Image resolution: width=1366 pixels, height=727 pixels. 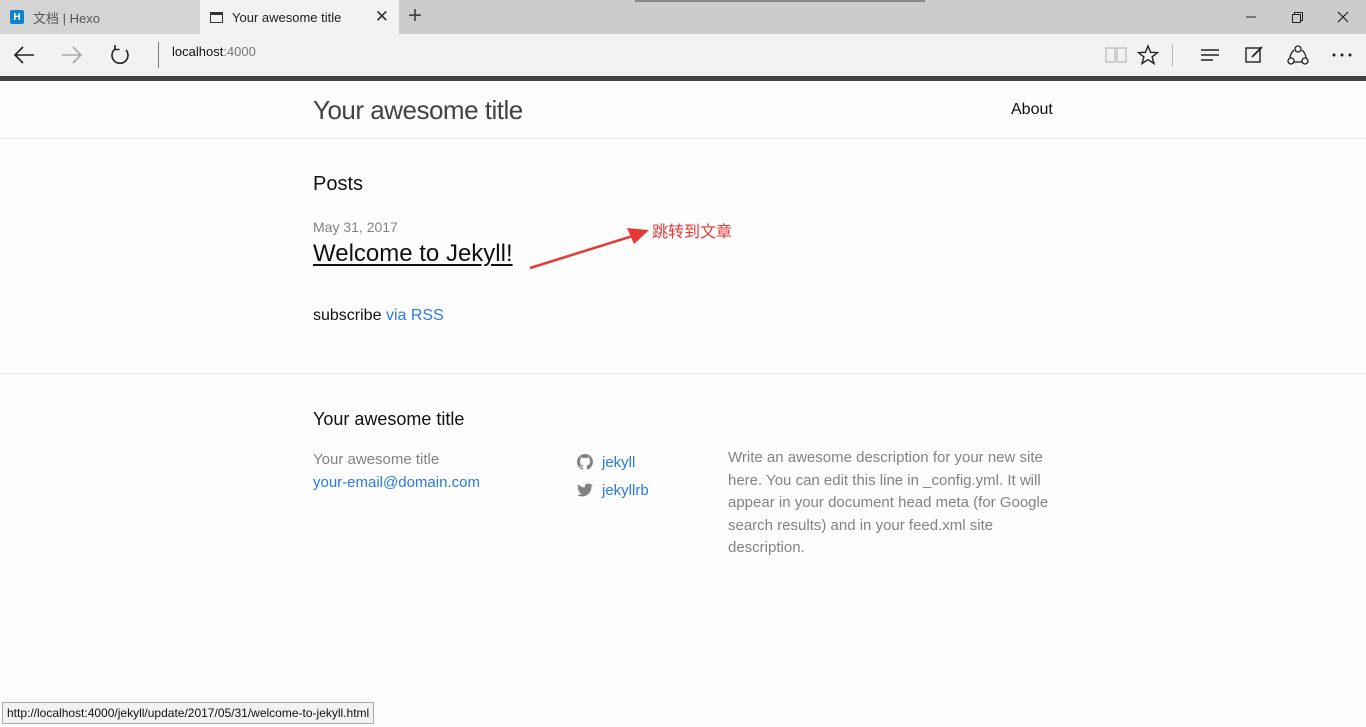 I want to click on close-window-button, so click(x=1343, y=17).